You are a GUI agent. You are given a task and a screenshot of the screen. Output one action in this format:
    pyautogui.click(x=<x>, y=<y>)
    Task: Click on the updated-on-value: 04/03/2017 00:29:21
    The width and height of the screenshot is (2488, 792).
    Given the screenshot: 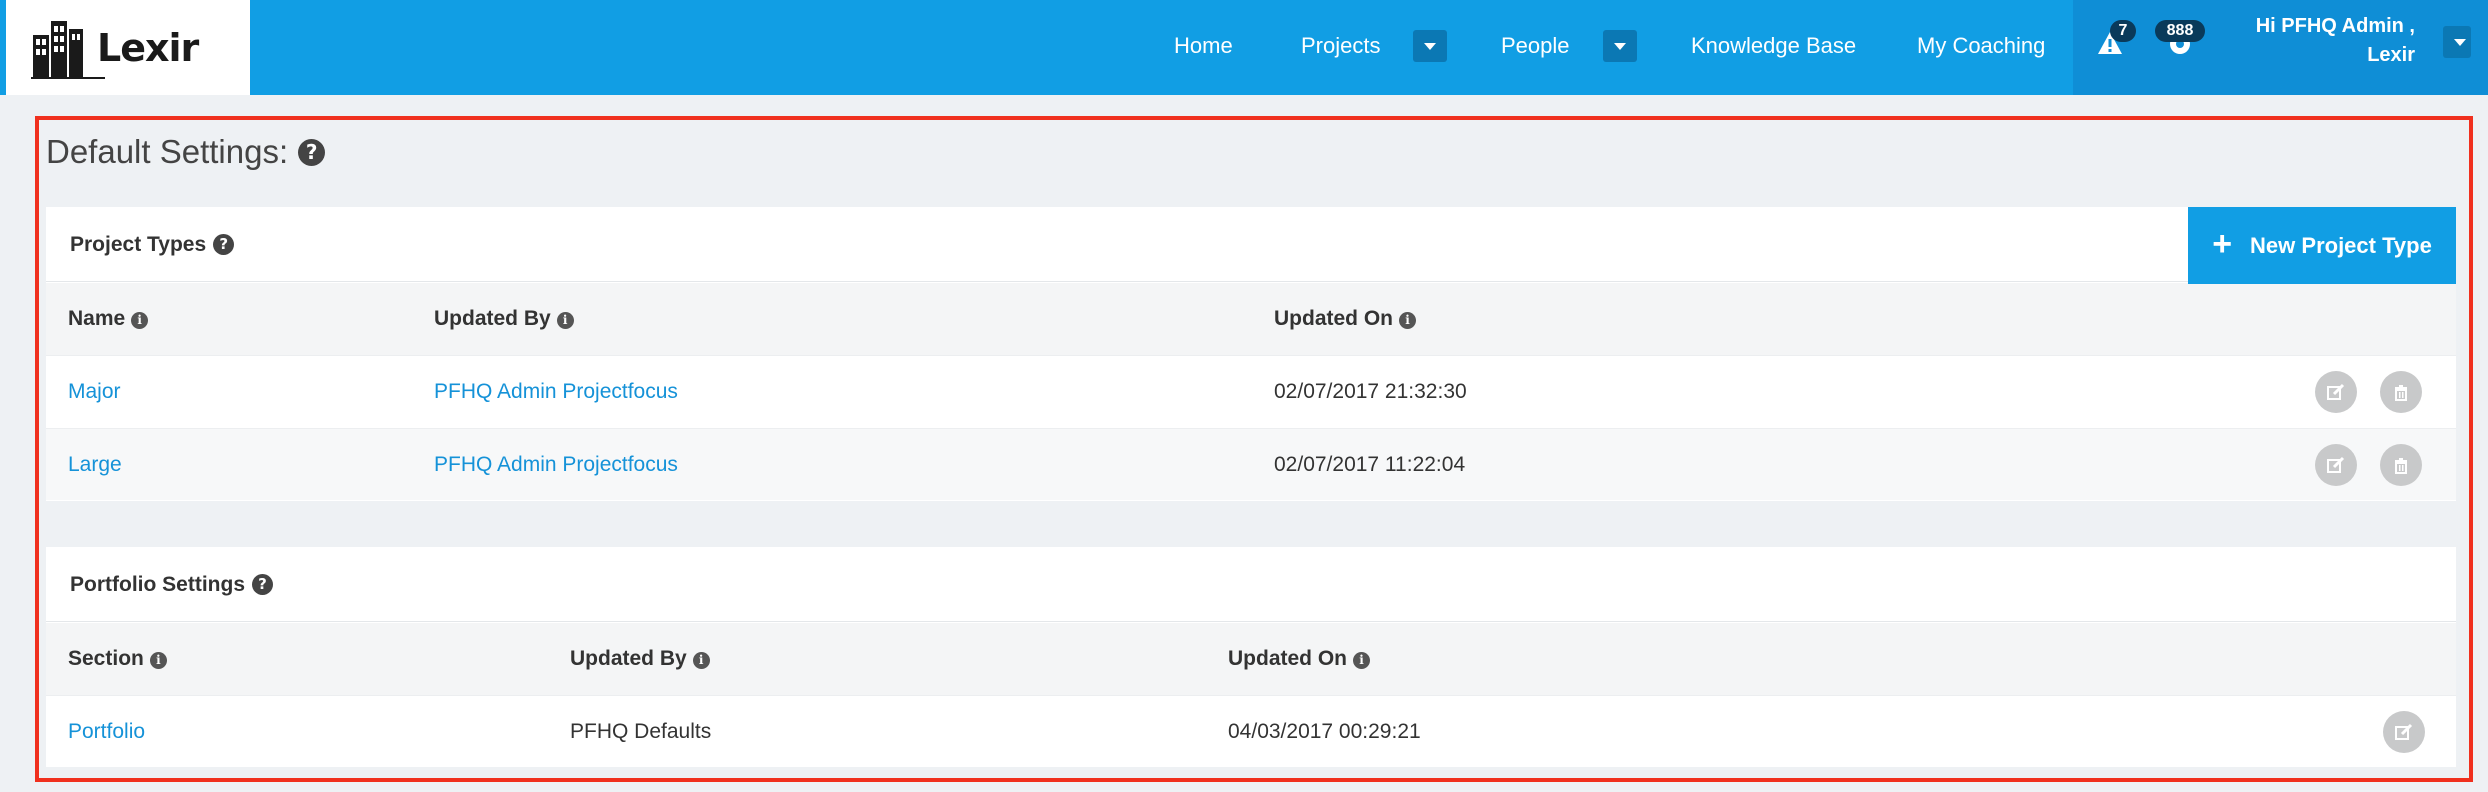 What is the action you would take?
    pyautogui.click(x=1324, y=731)
    